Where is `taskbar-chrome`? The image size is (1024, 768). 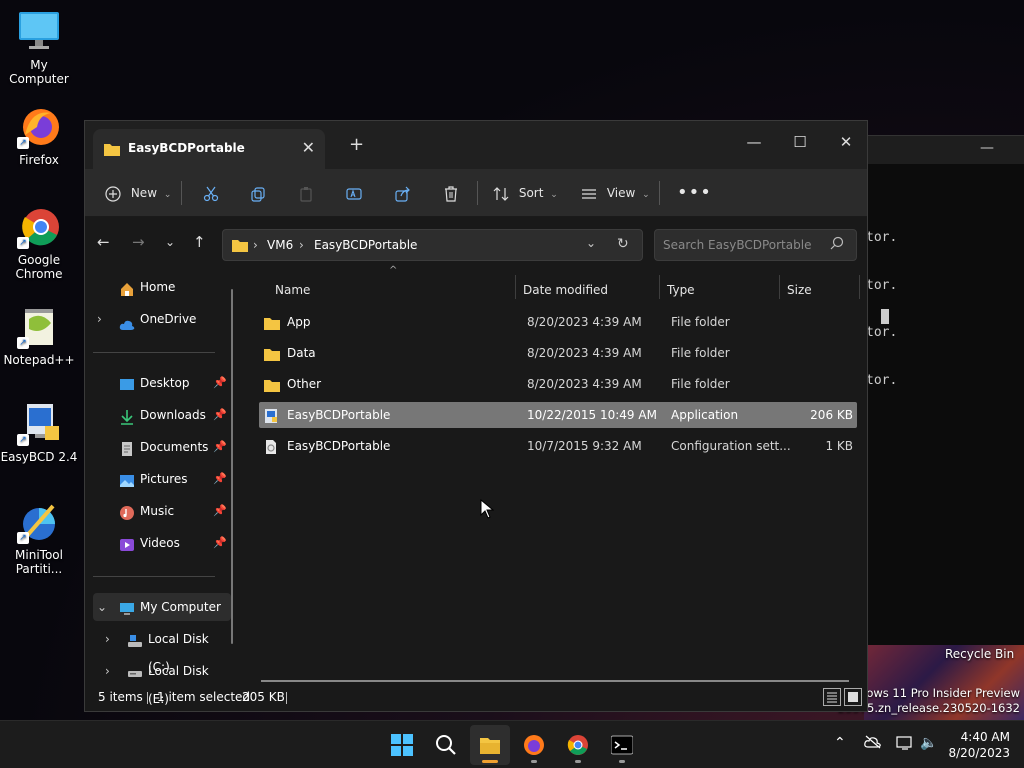 taskbar-chrome is located at coordinates (578, 745).